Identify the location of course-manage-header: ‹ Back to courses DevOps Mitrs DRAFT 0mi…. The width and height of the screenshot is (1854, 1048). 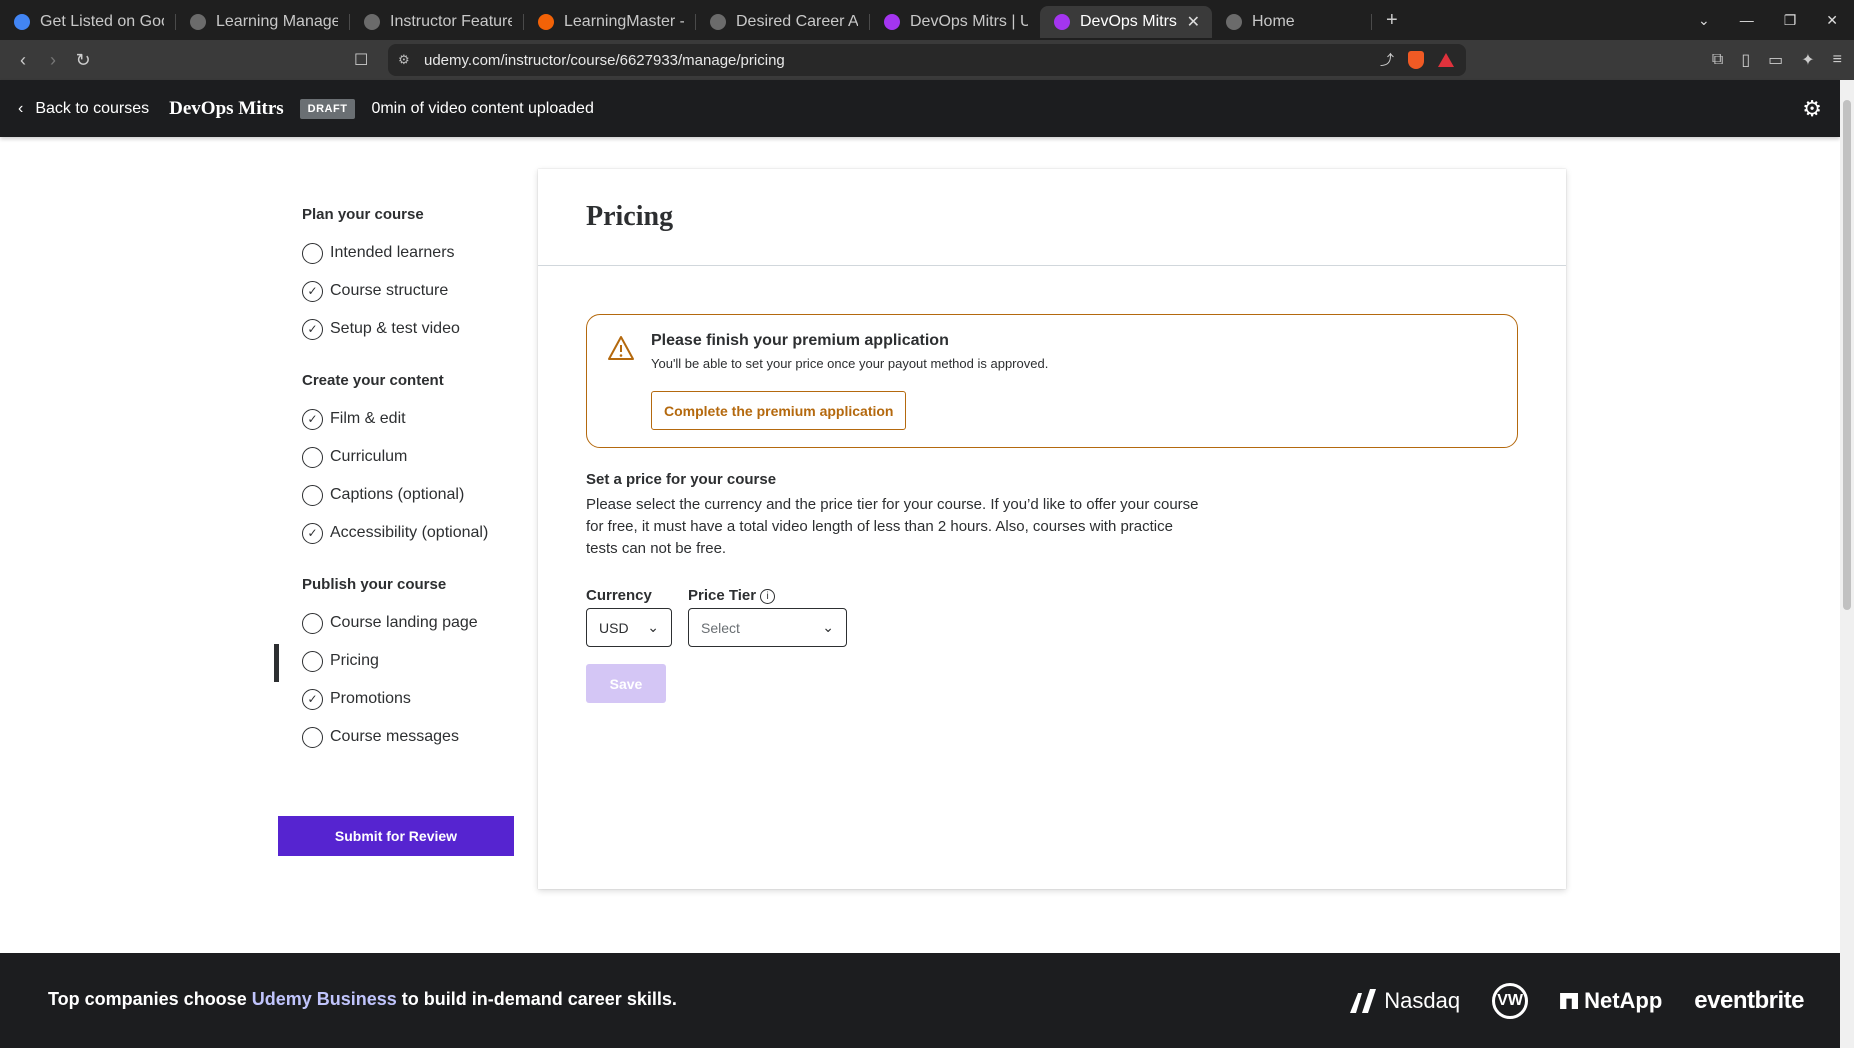
(920, 108).